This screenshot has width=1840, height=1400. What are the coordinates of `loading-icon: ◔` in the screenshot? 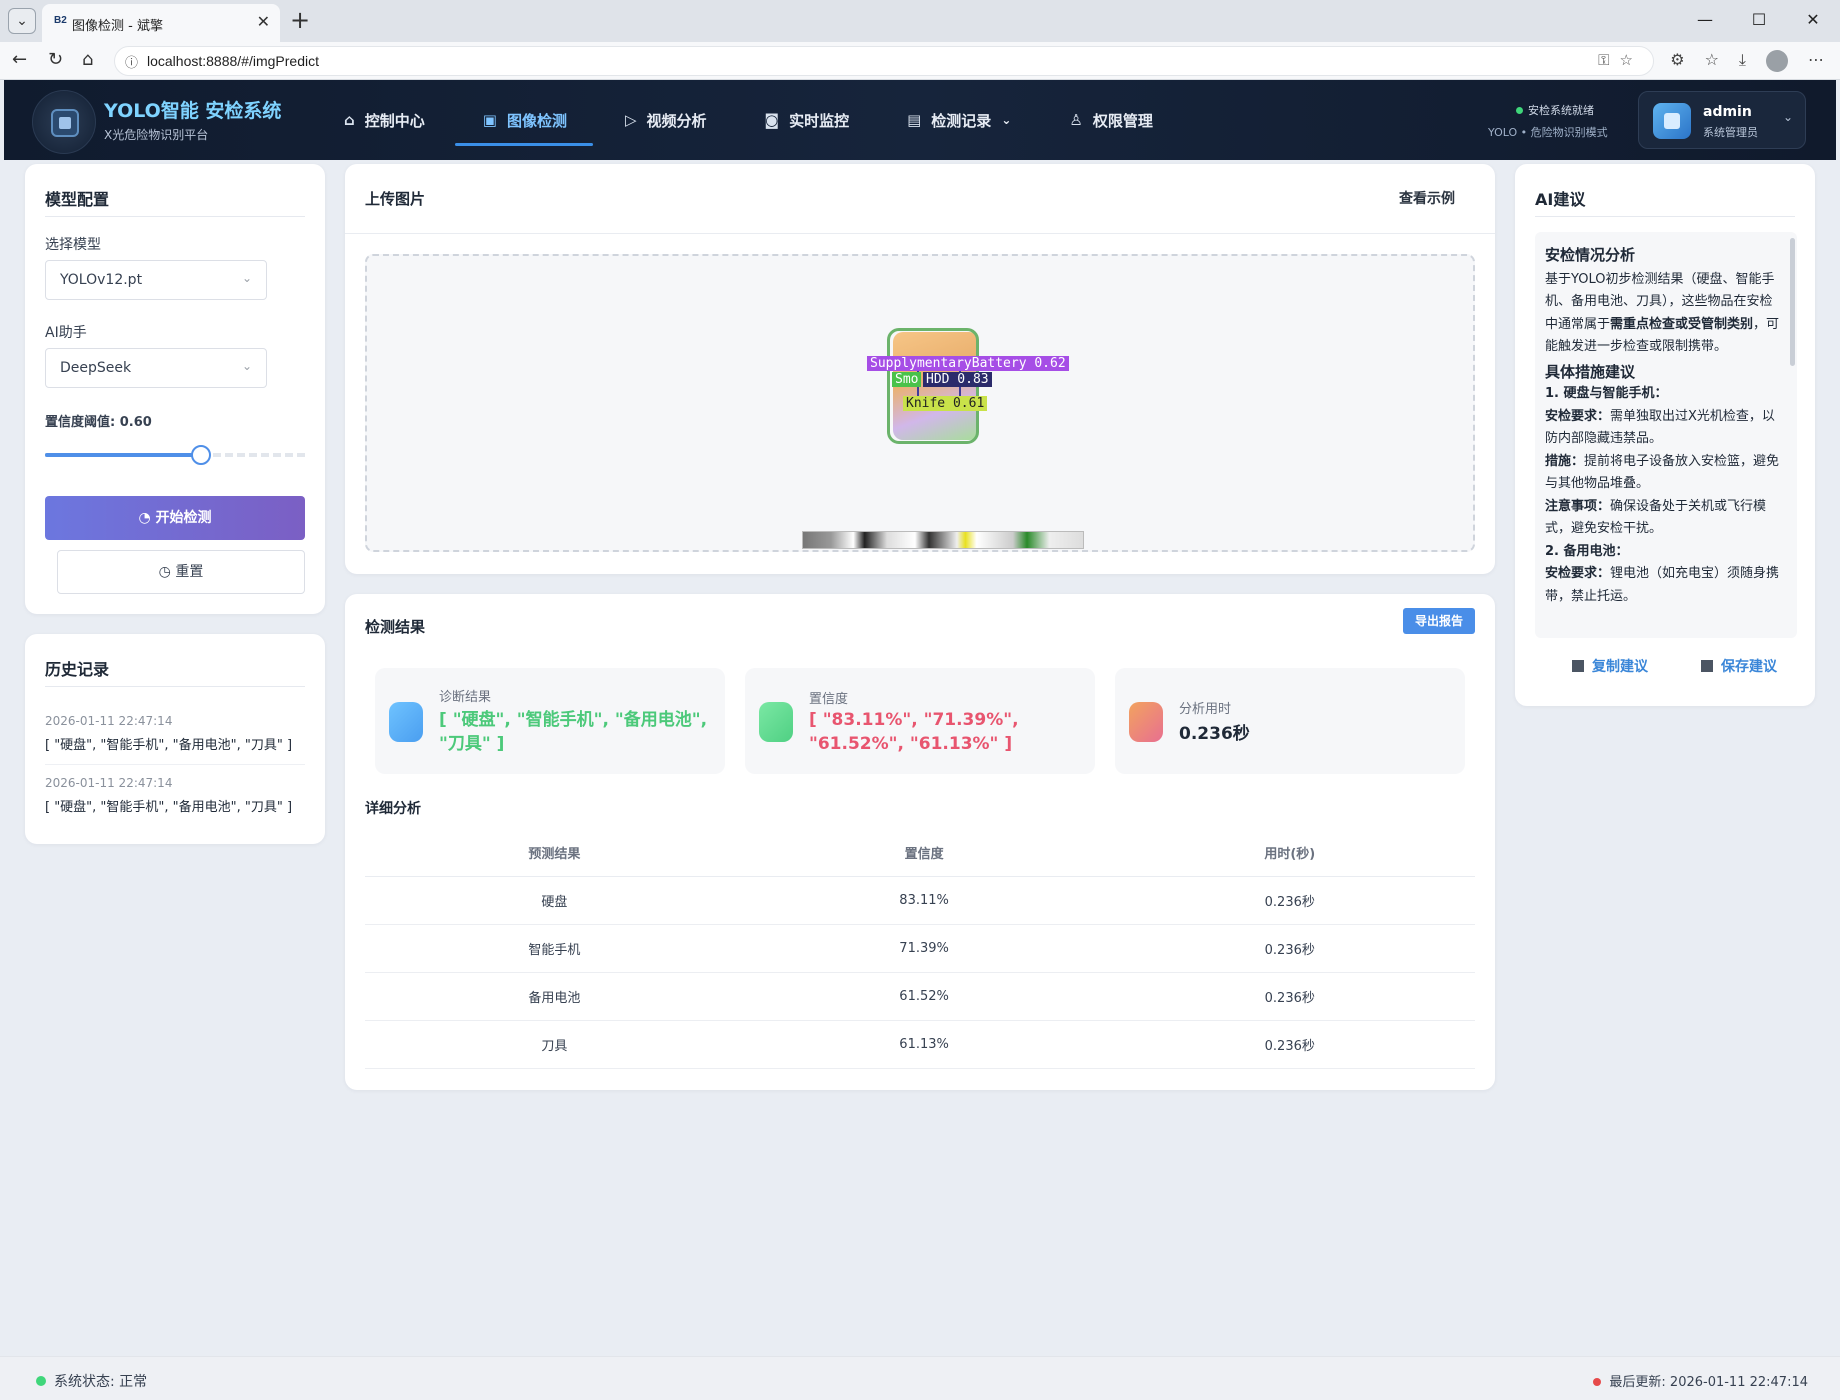 It's located at (147, 518).